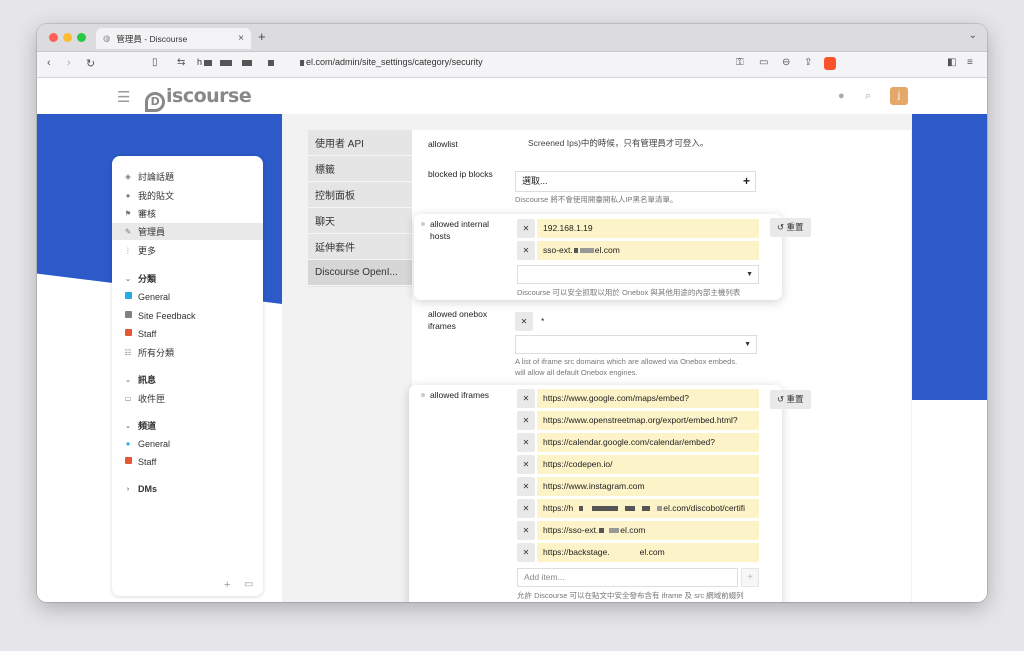 This screenshot has height=651, width=1024. What do you see at coordinates (187, 315) in the screenshot?
I see `sidebar-item-site-feedback: Site Feedback` at bounding box center [187, 315].